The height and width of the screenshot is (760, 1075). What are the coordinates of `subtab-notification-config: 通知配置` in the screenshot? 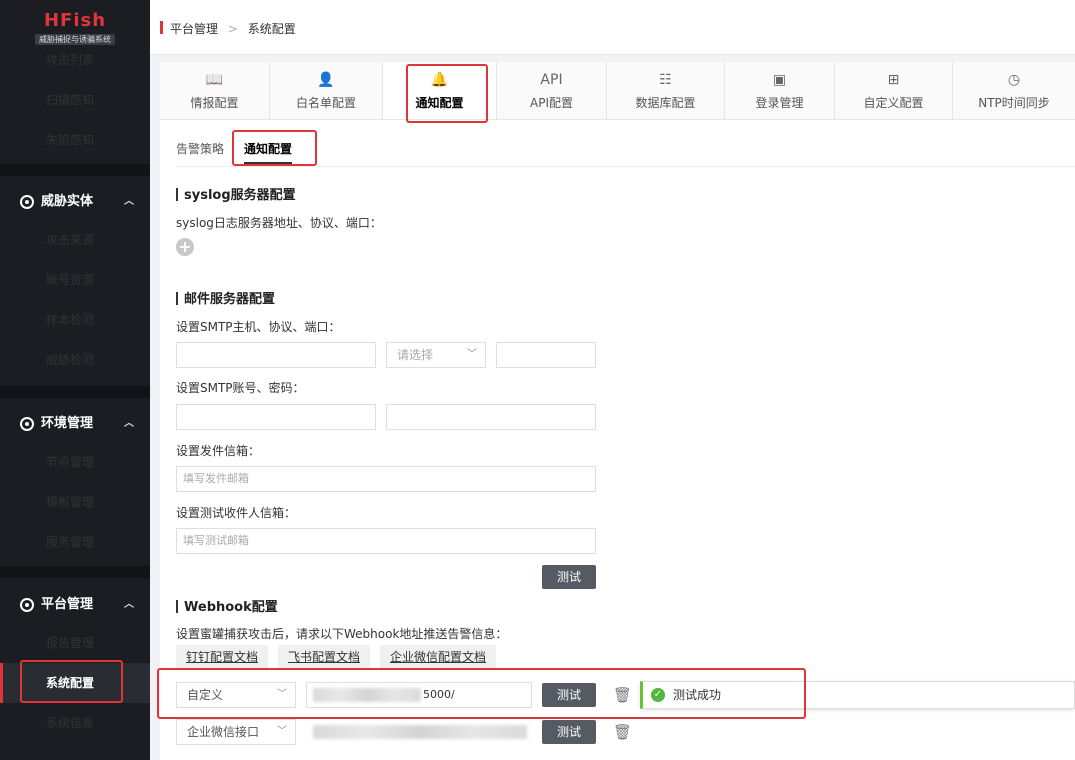 It's located at (268, 152).